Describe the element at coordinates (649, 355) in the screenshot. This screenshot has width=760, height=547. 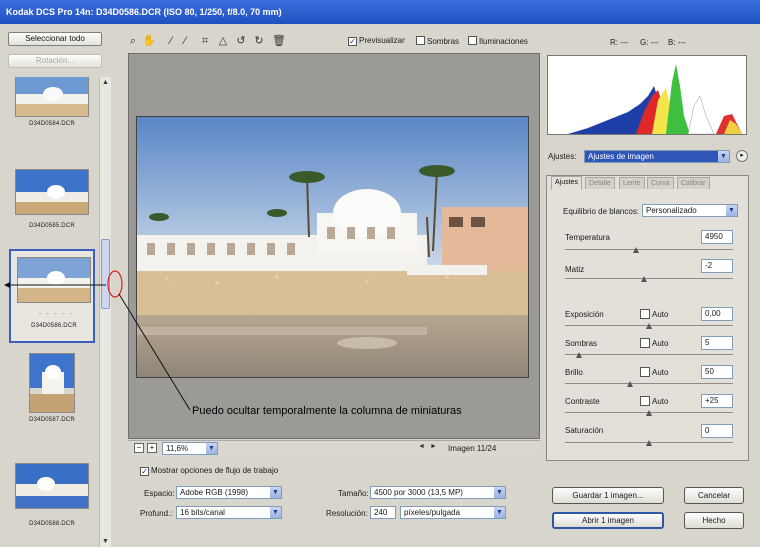
I see `shadows-slider` at that location.